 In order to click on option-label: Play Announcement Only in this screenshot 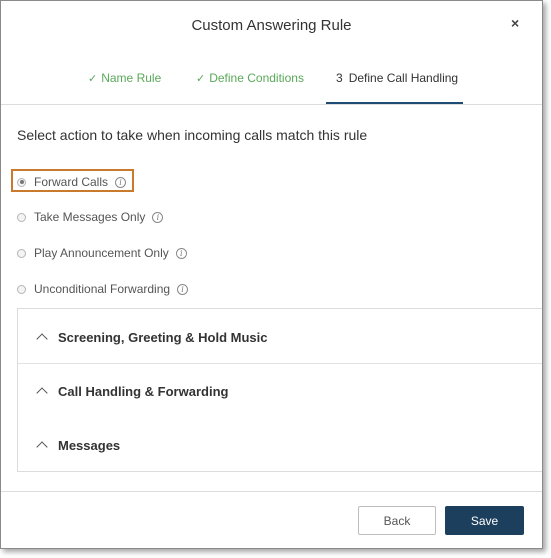, I will do `click(101, 253)`.